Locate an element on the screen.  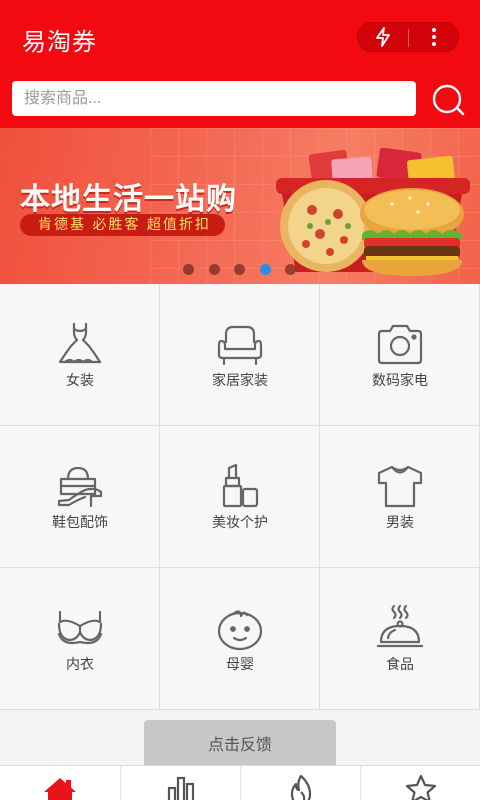
search-button is located at coordinates (448, 100).